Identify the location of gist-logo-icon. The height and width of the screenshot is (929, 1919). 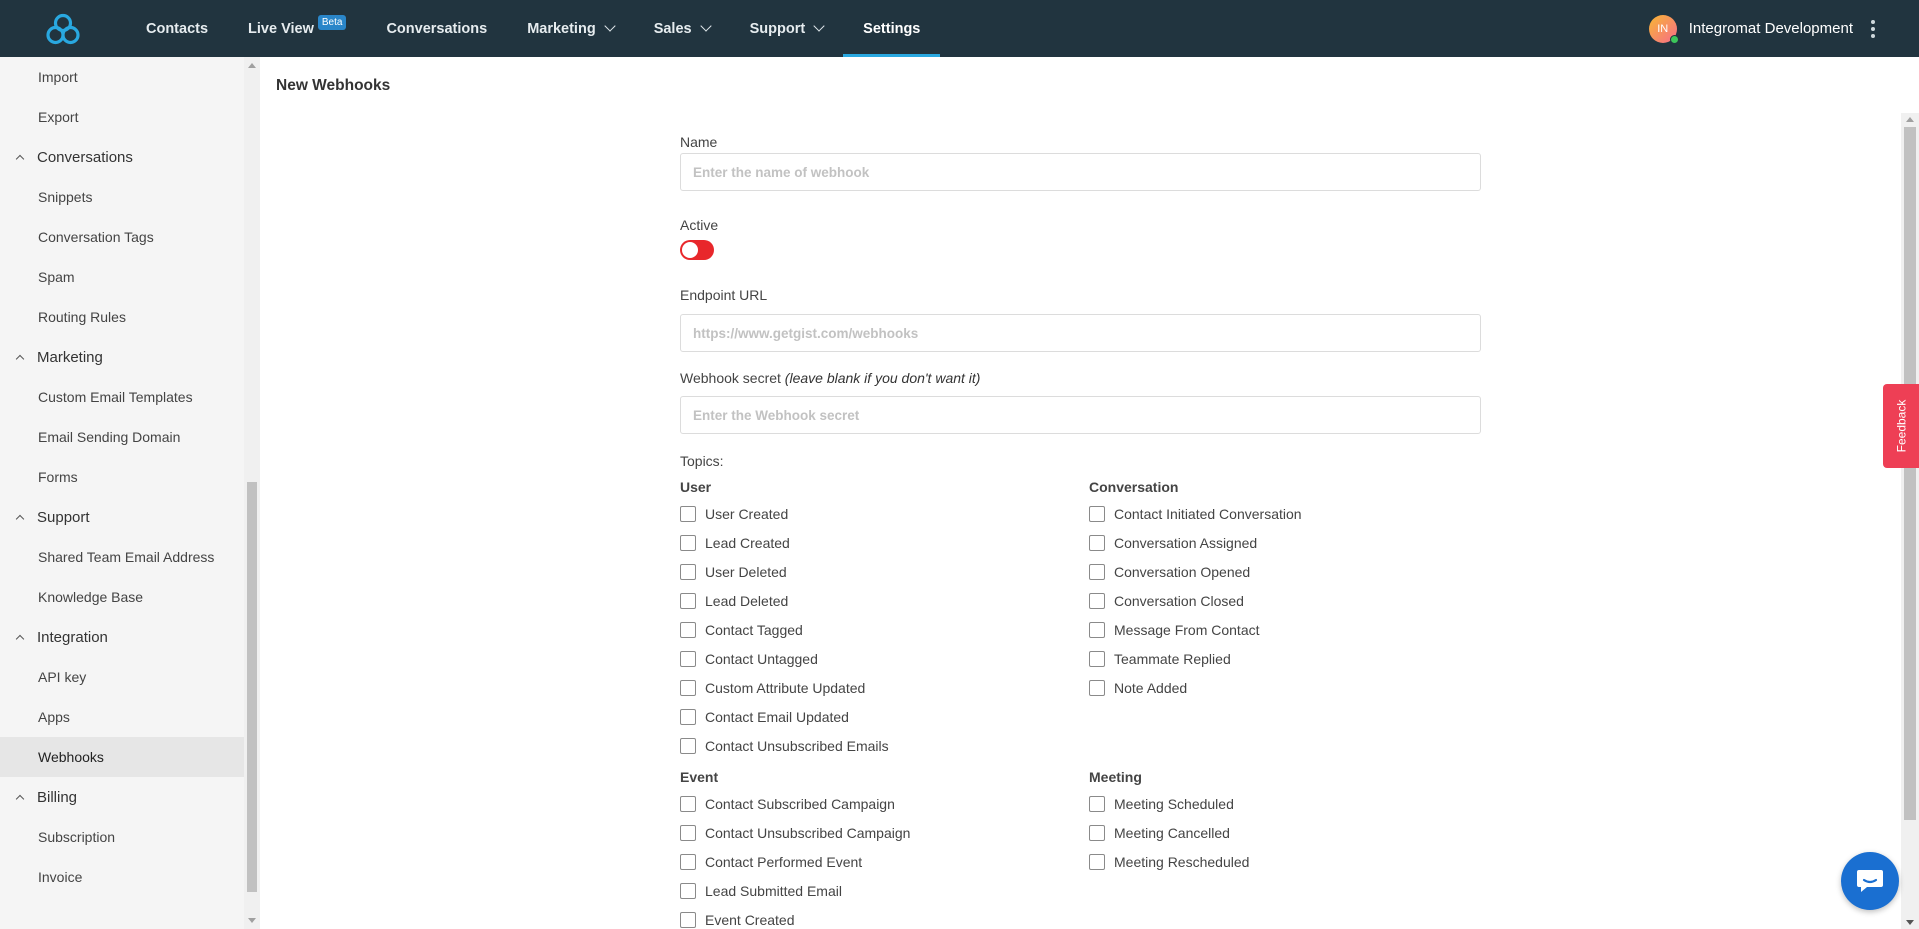
(63, 28).